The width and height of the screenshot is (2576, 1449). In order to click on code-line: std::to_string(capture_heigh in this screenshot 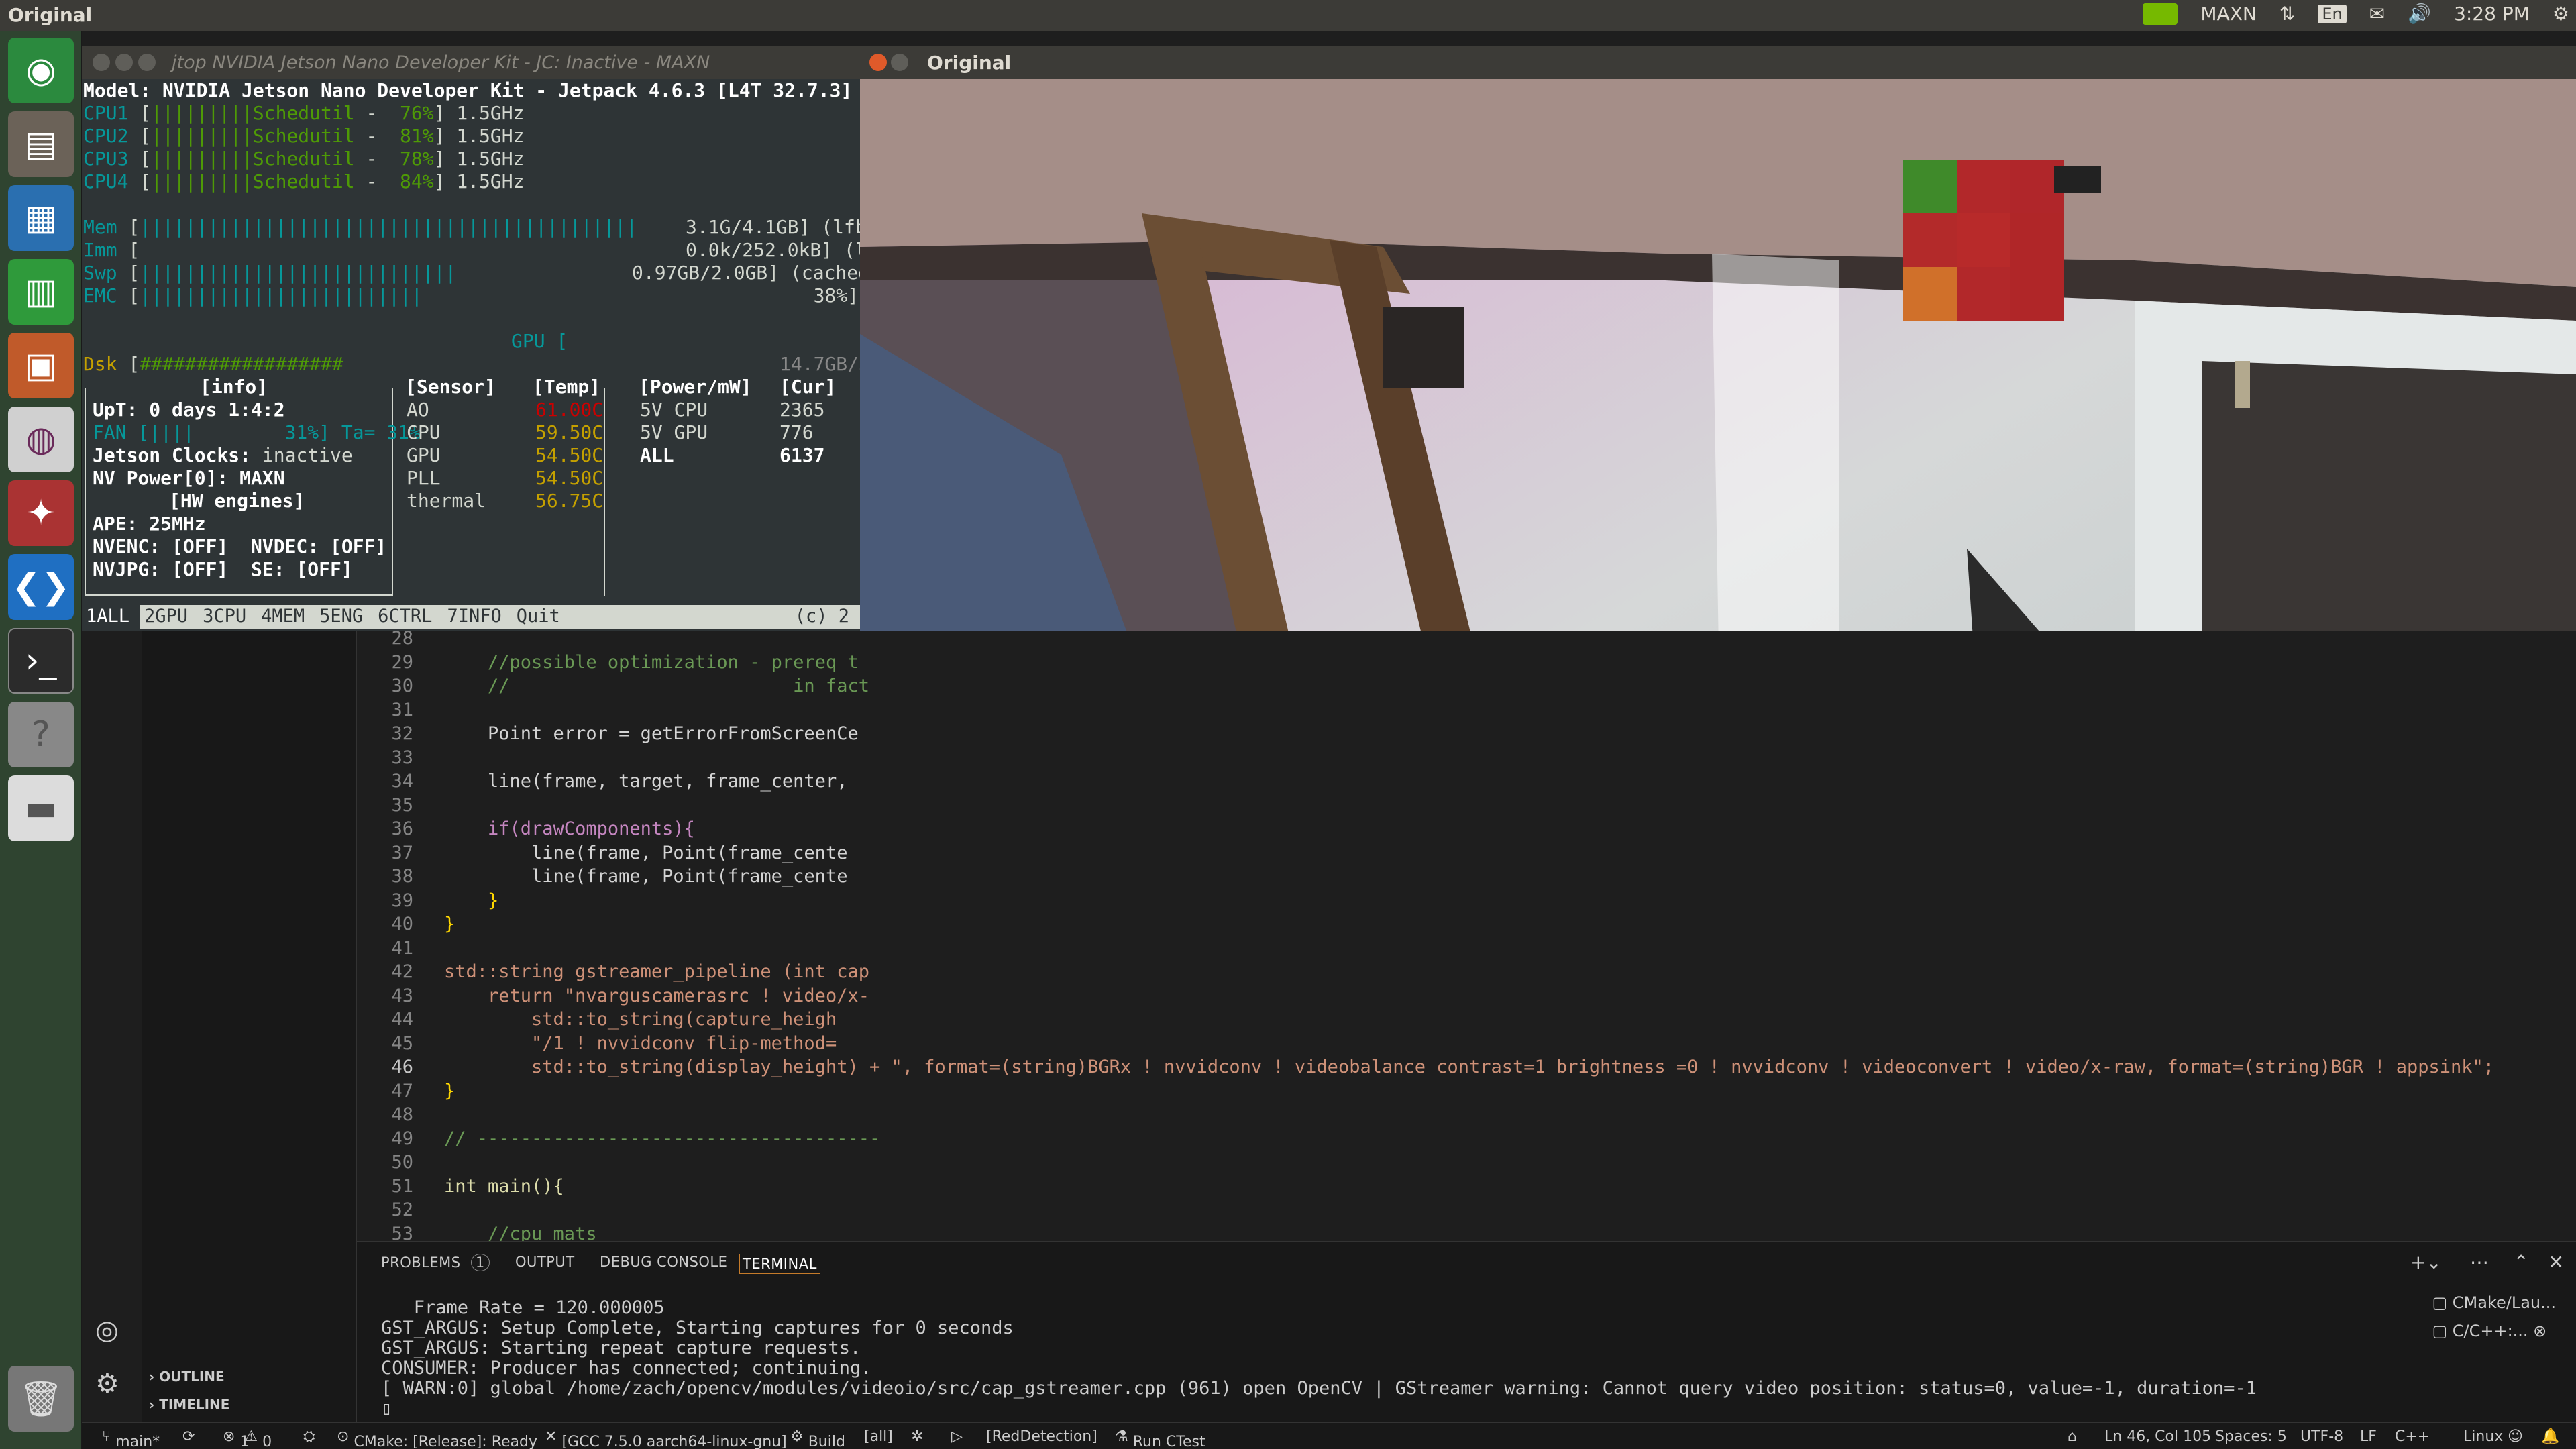, I will do `click(640, 1020)`.